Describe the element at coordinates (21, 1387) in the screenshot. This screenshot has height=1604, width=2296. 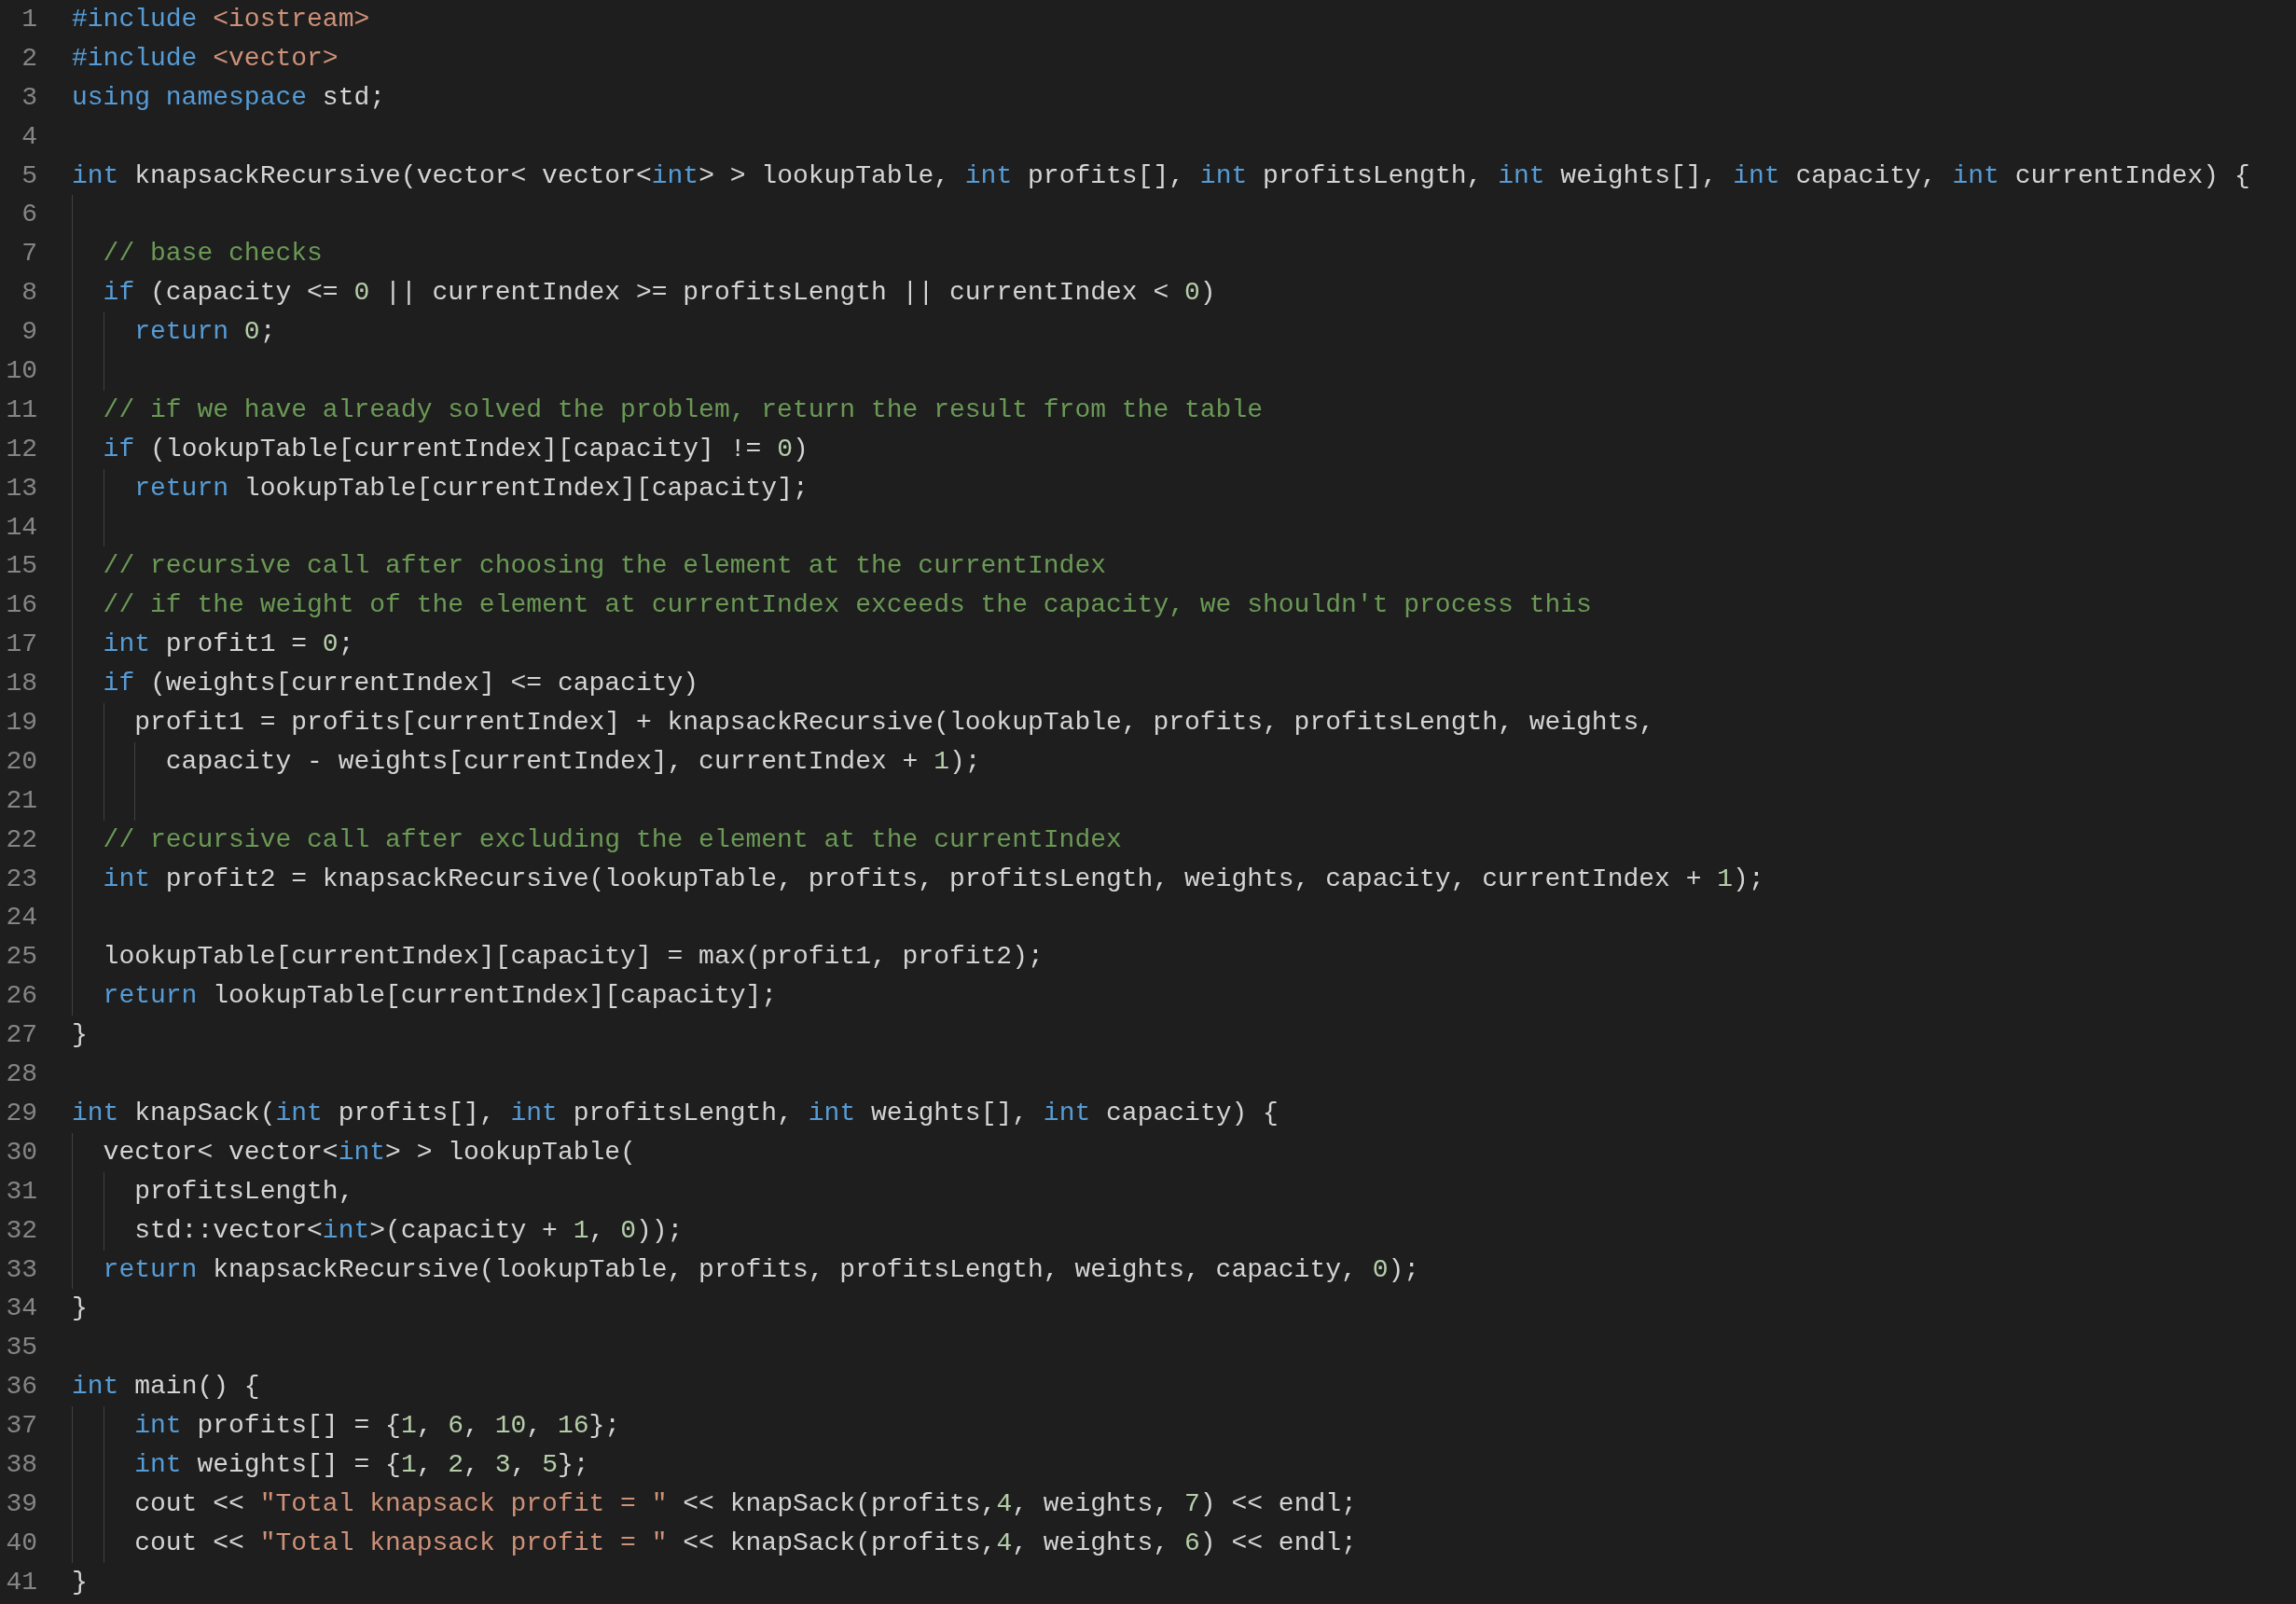
I see `line-number: 36` at that location.